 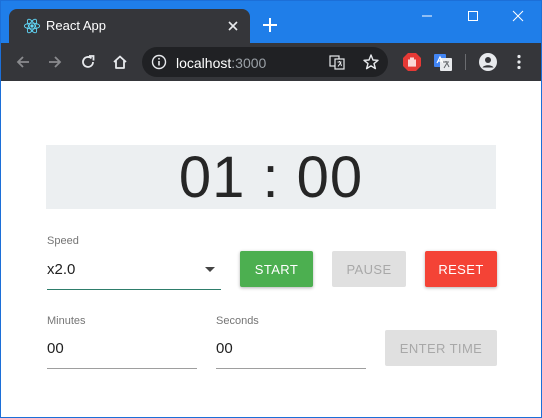 What do you see at coordinates (55, 348) in the screenshot?
I see `minutes-value: 00` at bounding box center [55, 348].